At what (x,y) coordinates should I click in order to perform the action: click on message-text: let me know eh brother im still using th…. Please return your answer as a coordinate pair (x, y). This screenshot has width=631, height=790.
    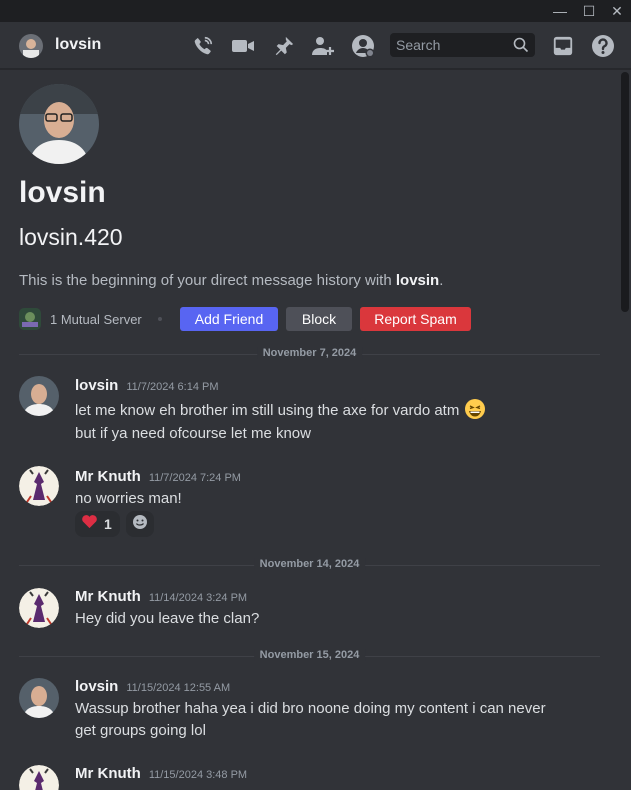
    Looking at the image, I should click on (280, 411).